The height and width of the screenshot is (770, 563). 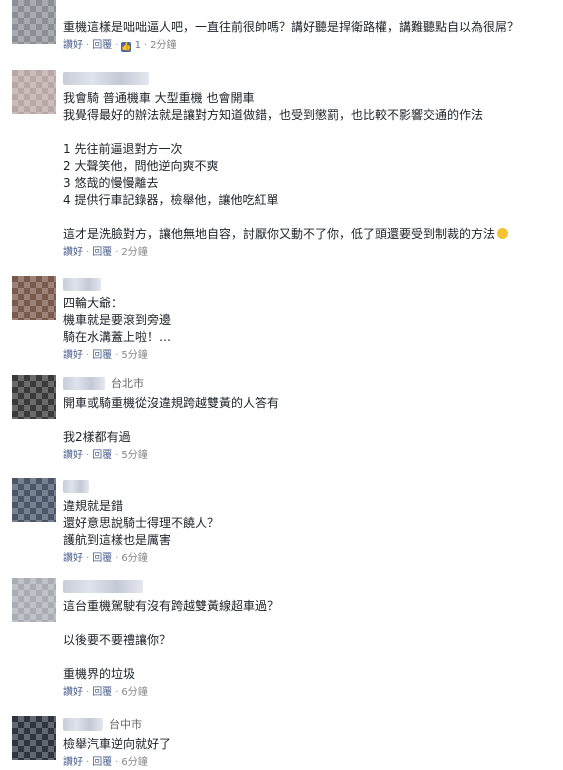 I want to click on thumbs-up-emoji-icon, so click(x=503, y=233).